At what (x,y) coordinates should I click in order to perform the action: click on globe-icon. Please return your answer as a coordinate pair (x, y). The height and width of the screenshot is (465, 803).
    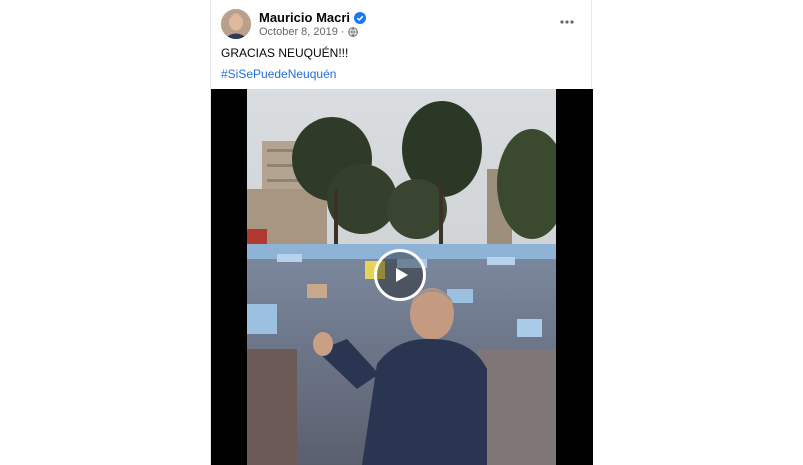
    Looking at the image, I should click on (352, 32).